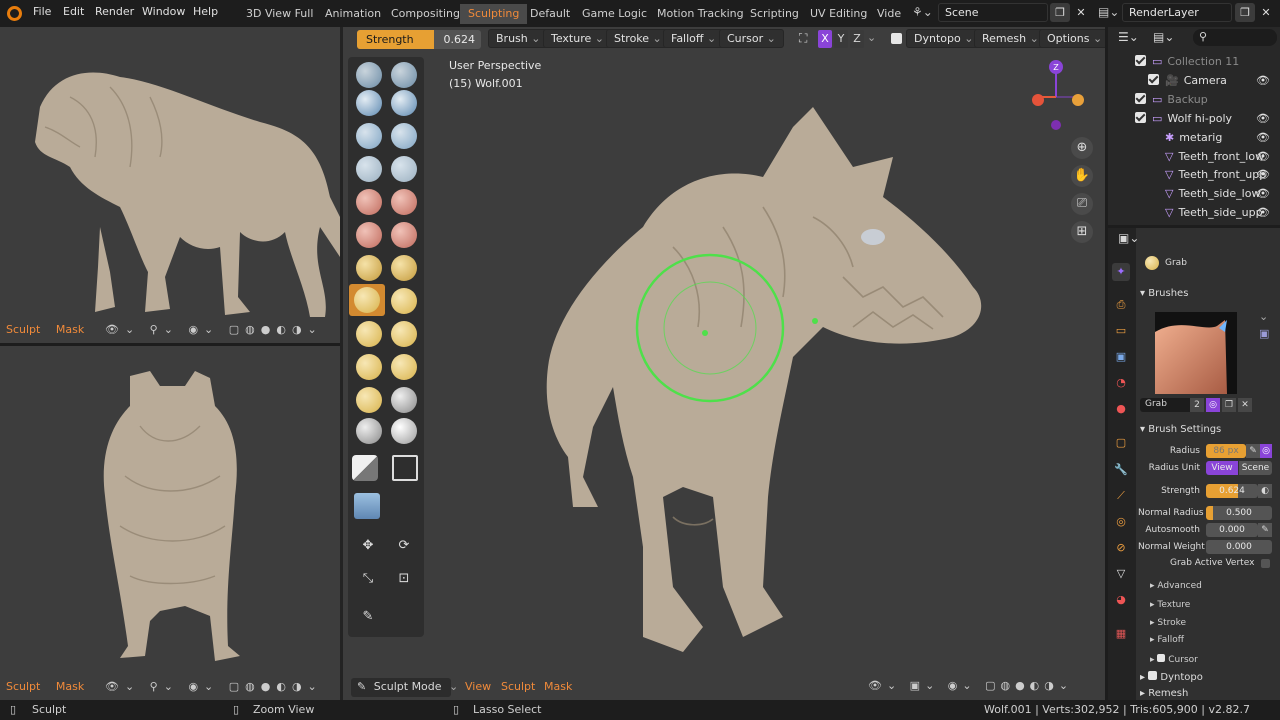 Image resolution: width=1280 pixels, height=720 pixels. What do you see at coordinates (1197, 405) in the screenshot?
I see `brush-users-count: 2` at bounding box center [1197, 405].